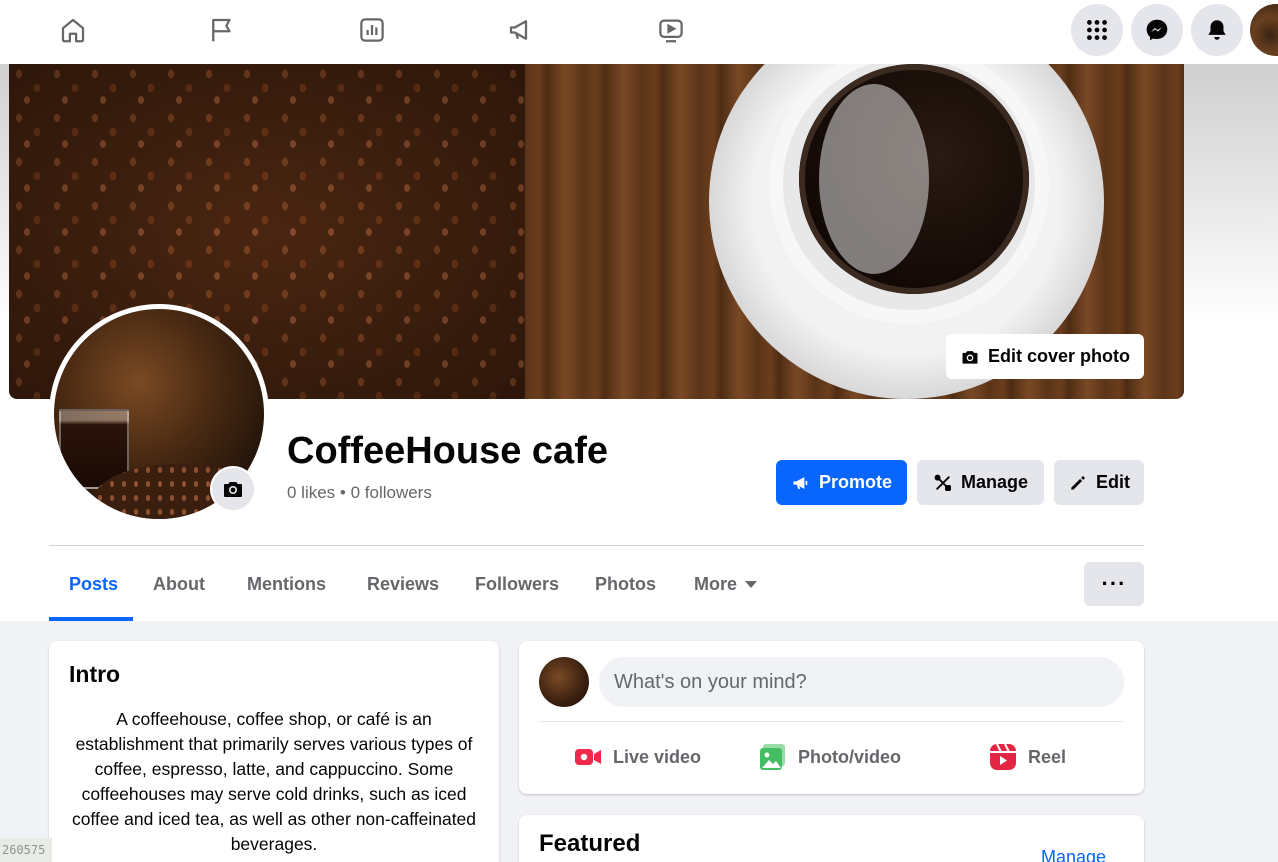 The image size is (1278, 862). I want to click on caret-down-icon, so click(751, 584).